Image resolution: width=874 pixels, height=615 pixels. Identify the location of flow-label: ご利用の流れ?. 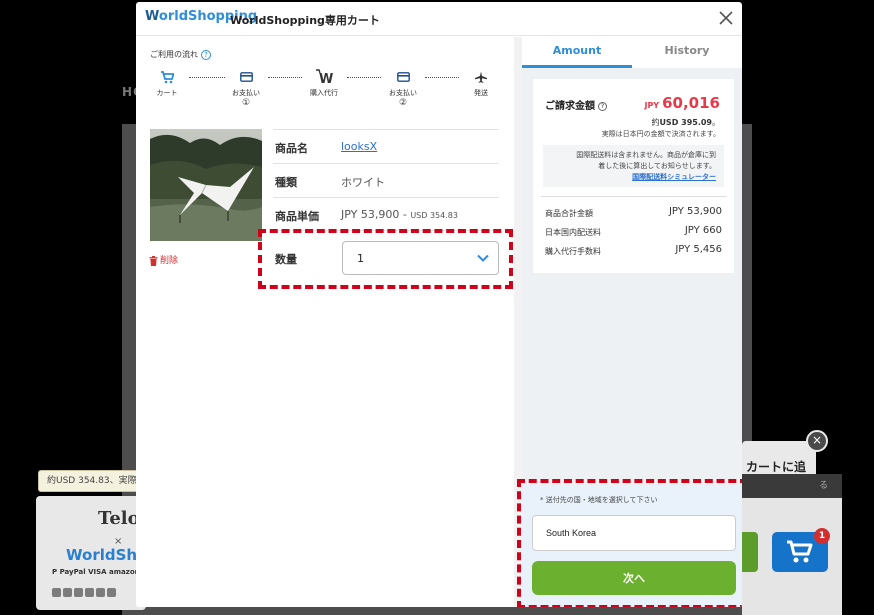
(180, 54).